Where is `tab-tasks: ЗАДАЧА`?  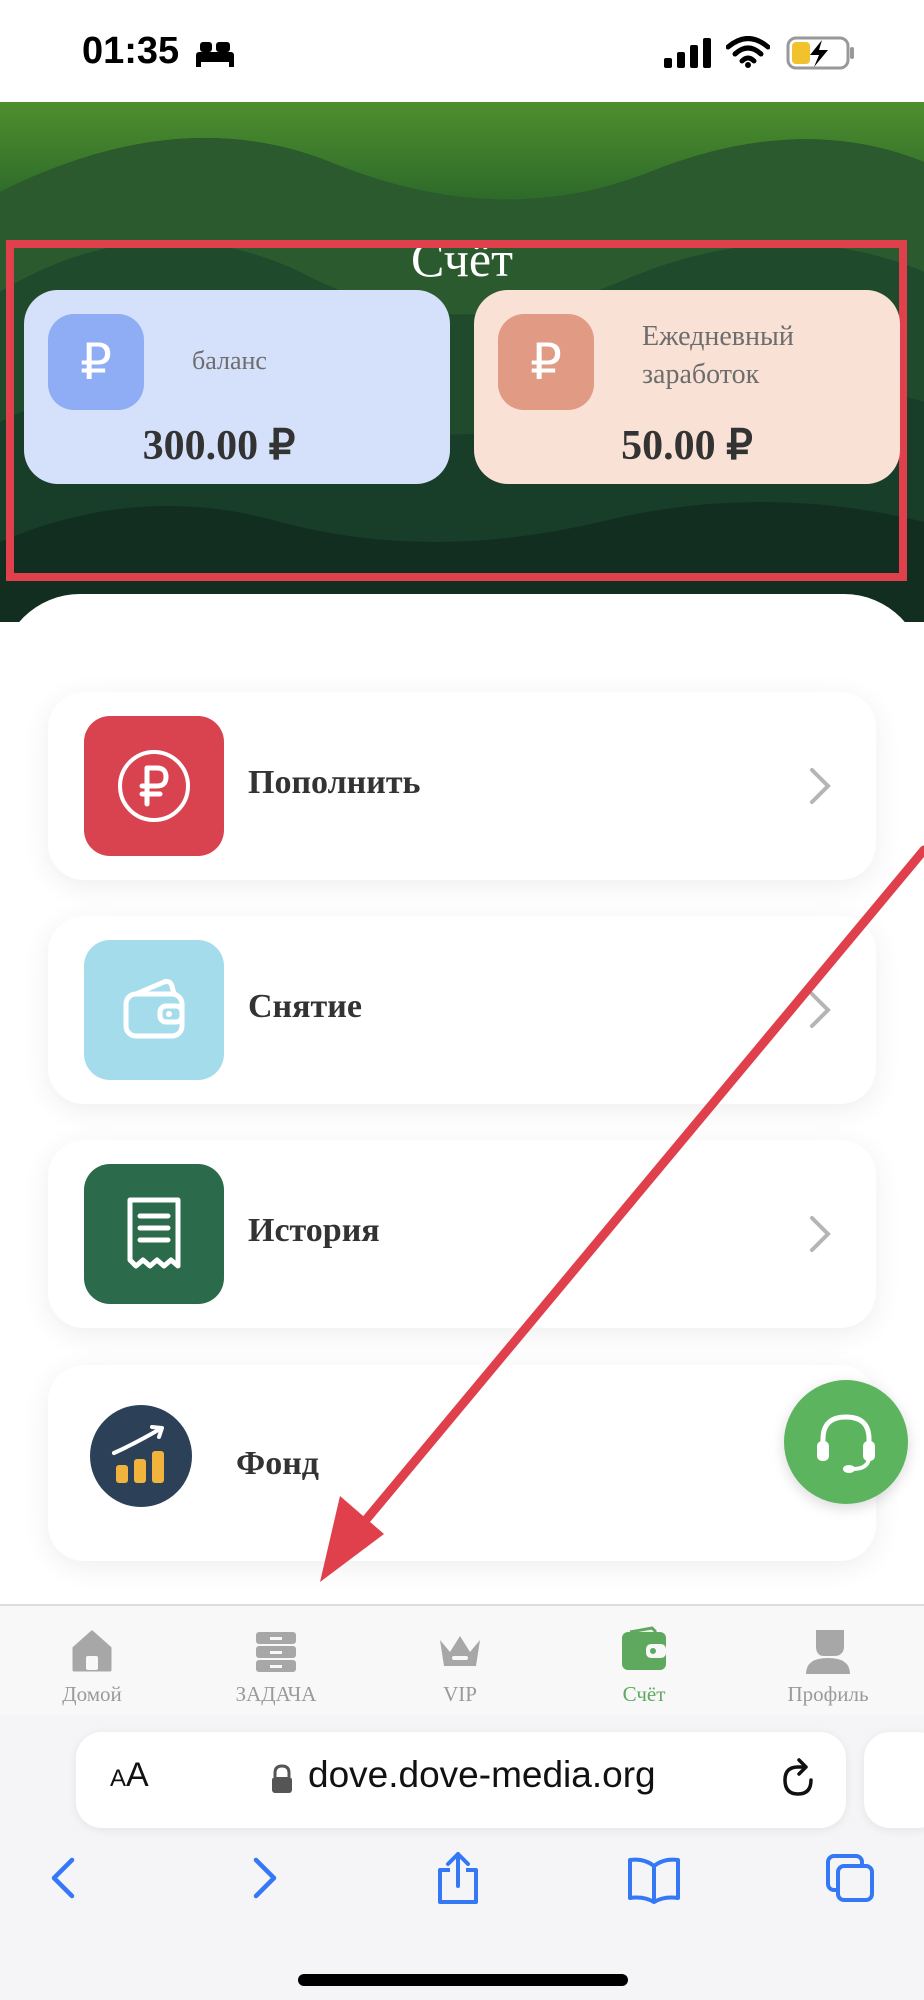
tab-tasks: ЗАДАЧА is located at coordinates (276, 1660).